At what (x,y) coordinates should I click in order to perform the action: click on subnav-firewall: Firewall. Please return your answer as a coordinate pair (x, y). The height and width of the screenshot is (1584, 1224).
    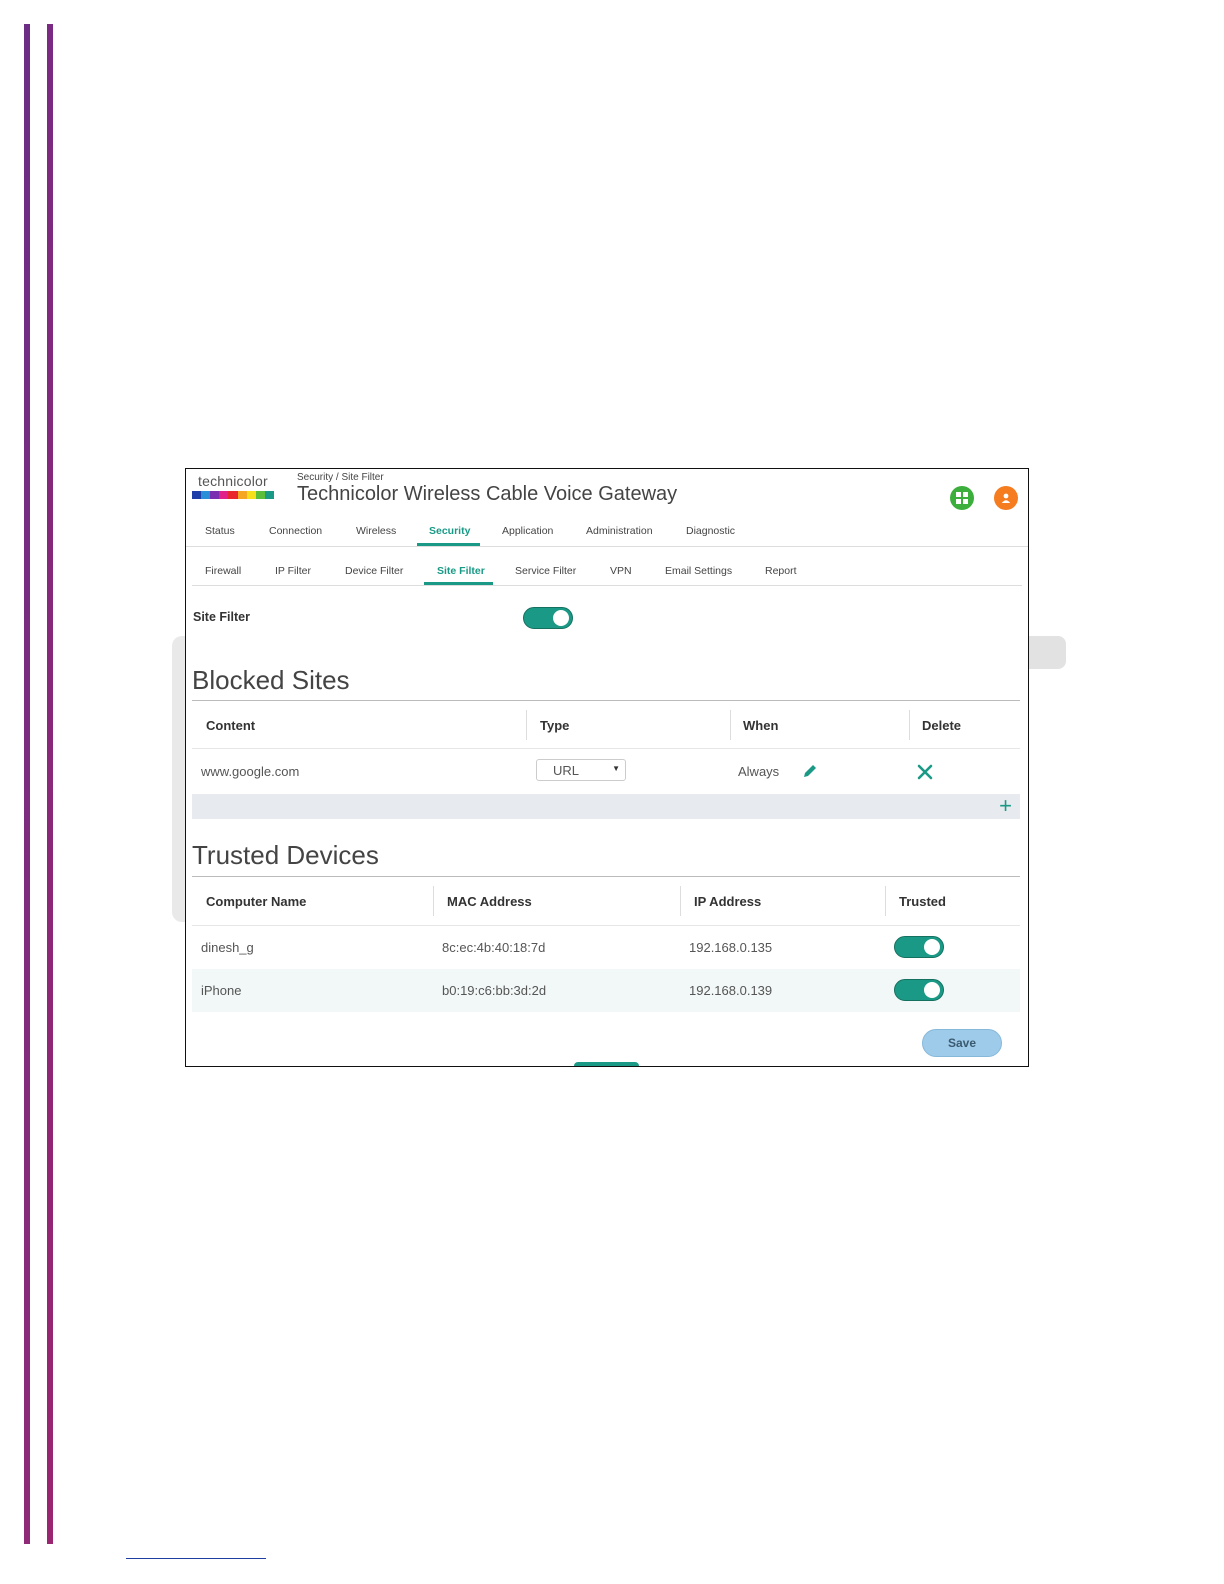
    Looking at the image, I should click on (223, 571).